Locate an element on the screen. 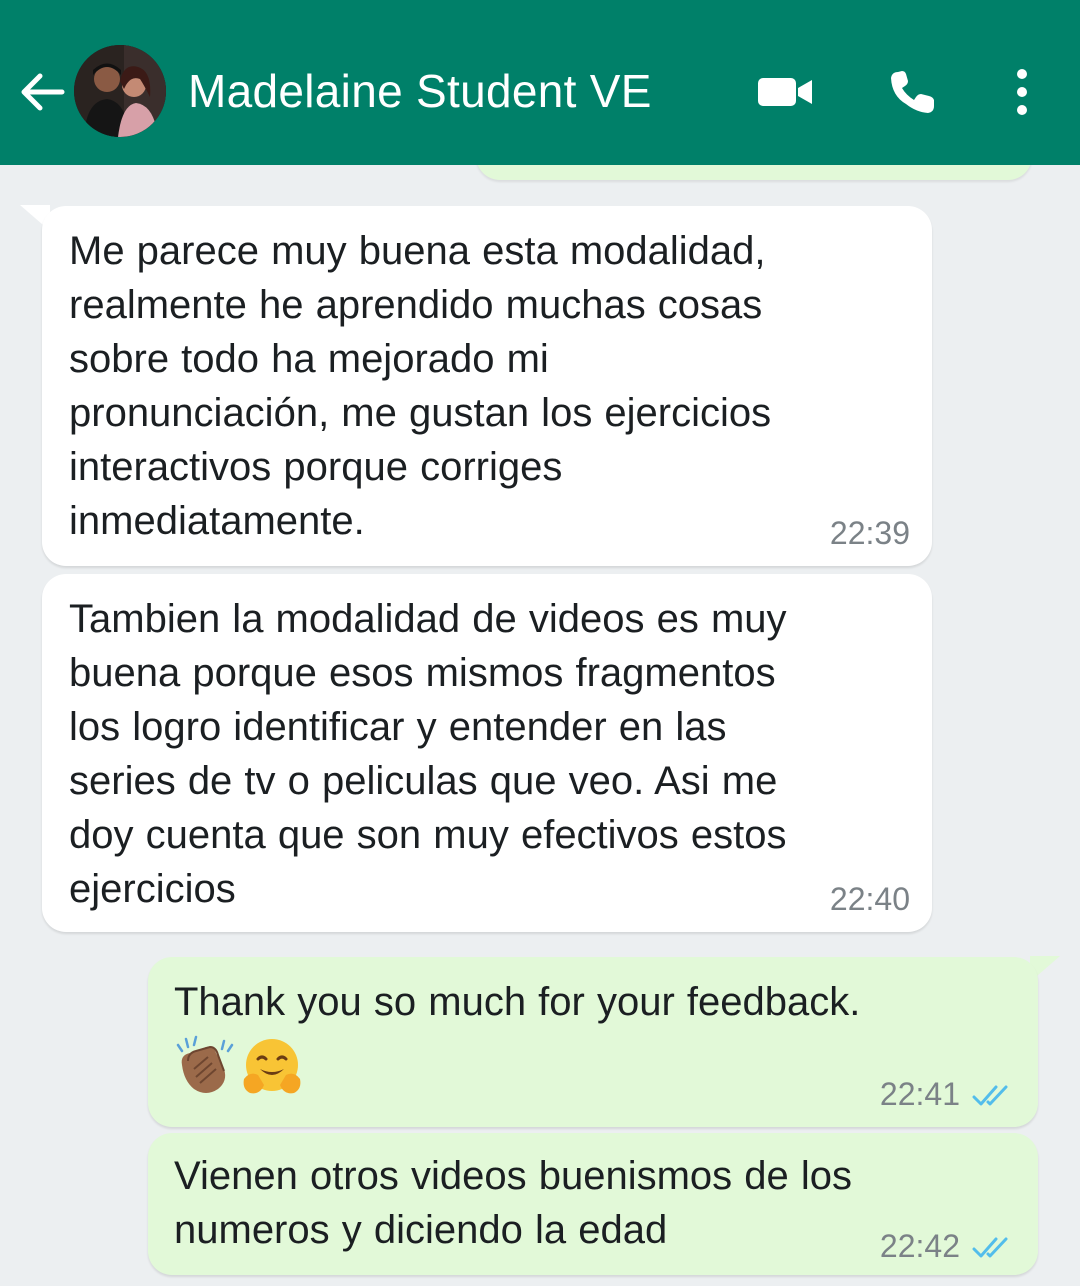  chat-header: Madelaine Student VE is located at coordinates (540, 82).